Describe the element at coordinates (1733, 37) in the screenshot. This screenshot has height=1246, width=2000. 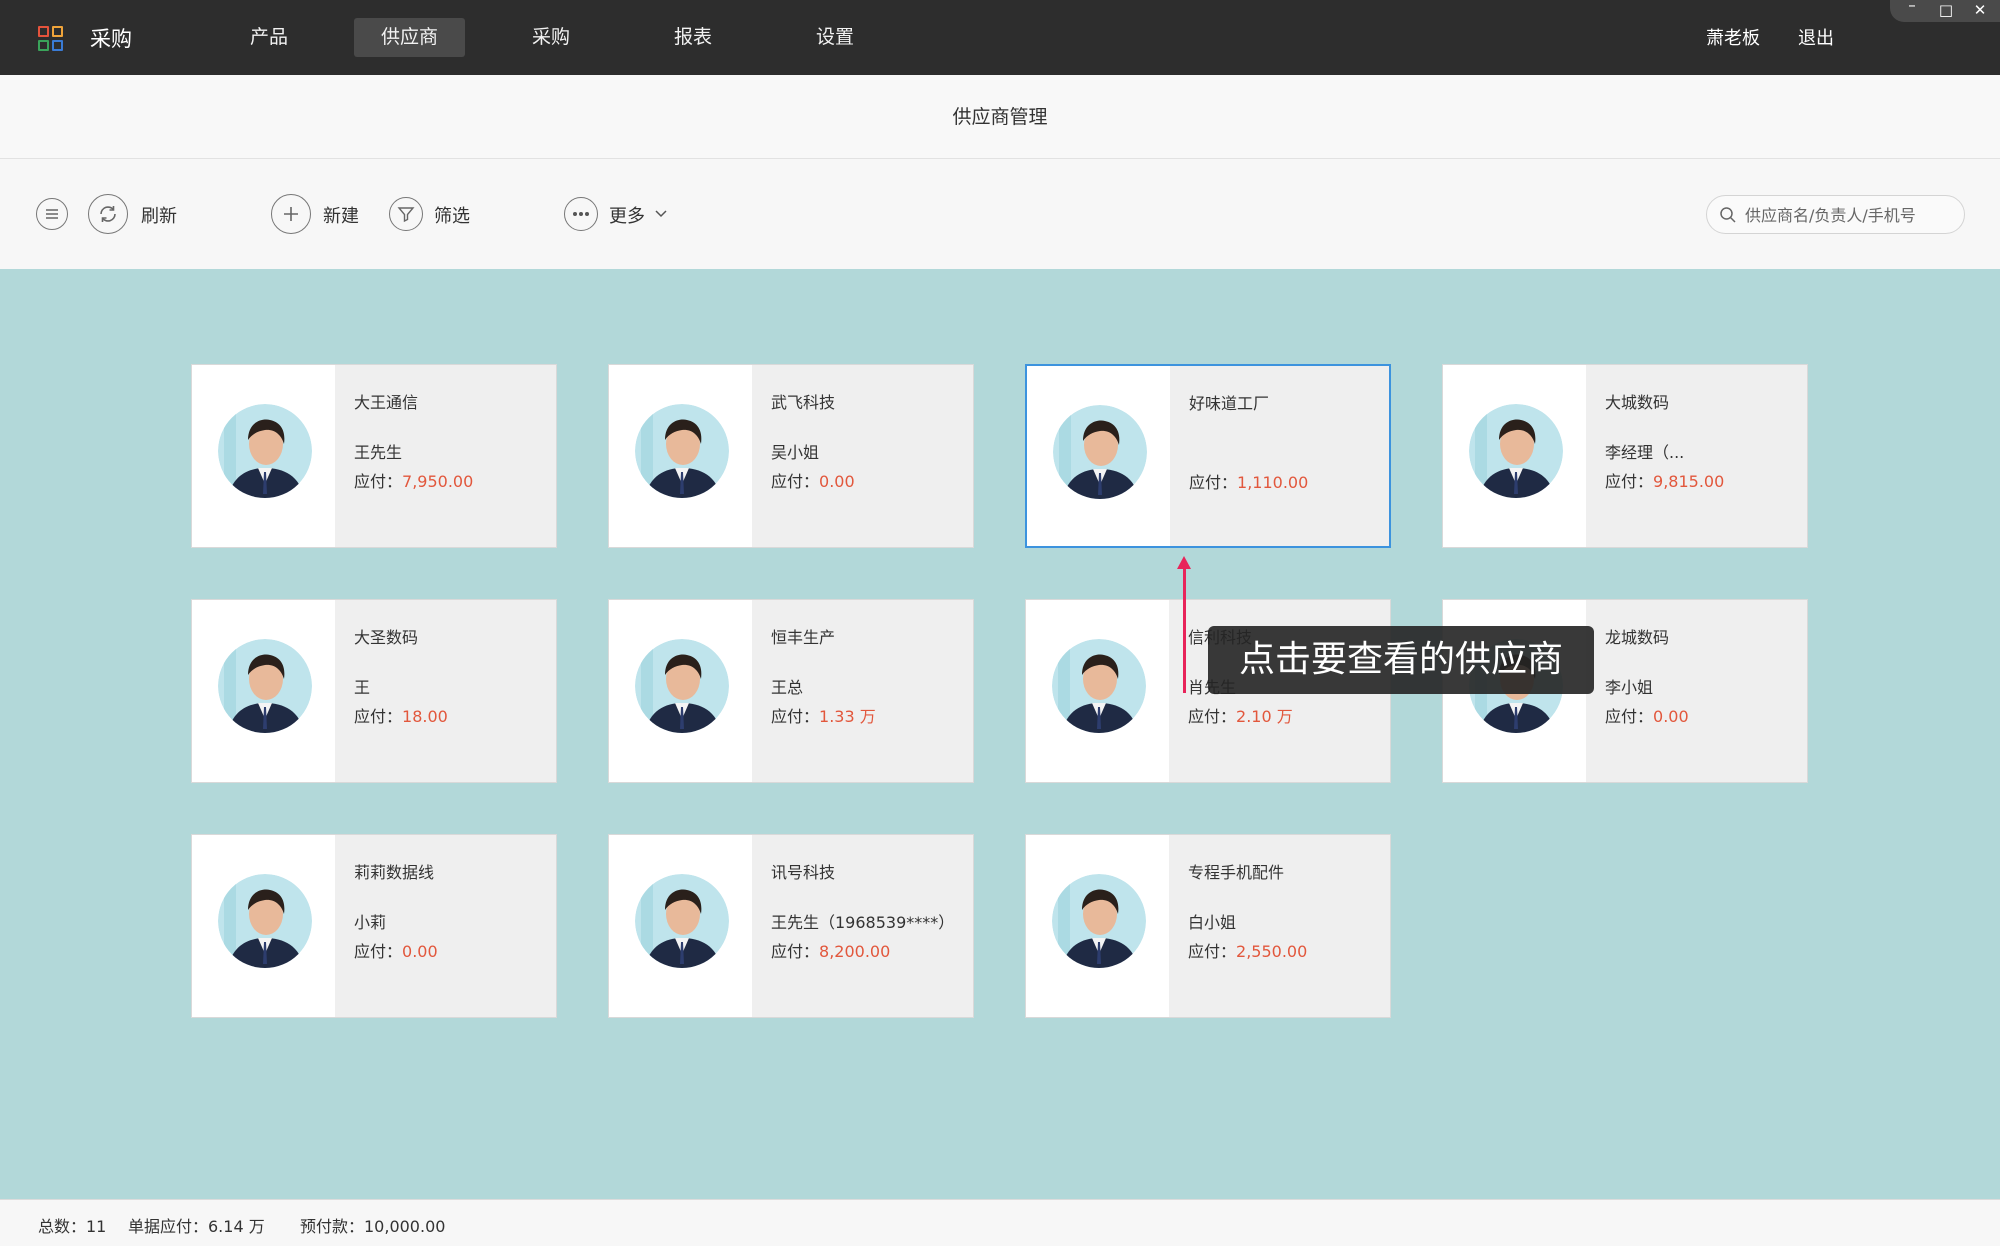
I see `user-name: 萧老板` at that location.